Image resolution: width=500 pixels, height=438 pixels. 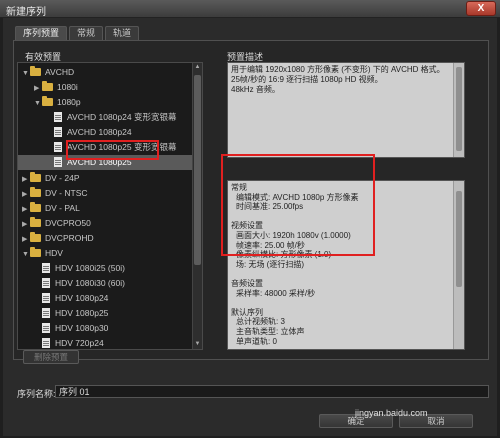 I want to click on description-line: 48kHz 音频。, so click(x=255, y=89).